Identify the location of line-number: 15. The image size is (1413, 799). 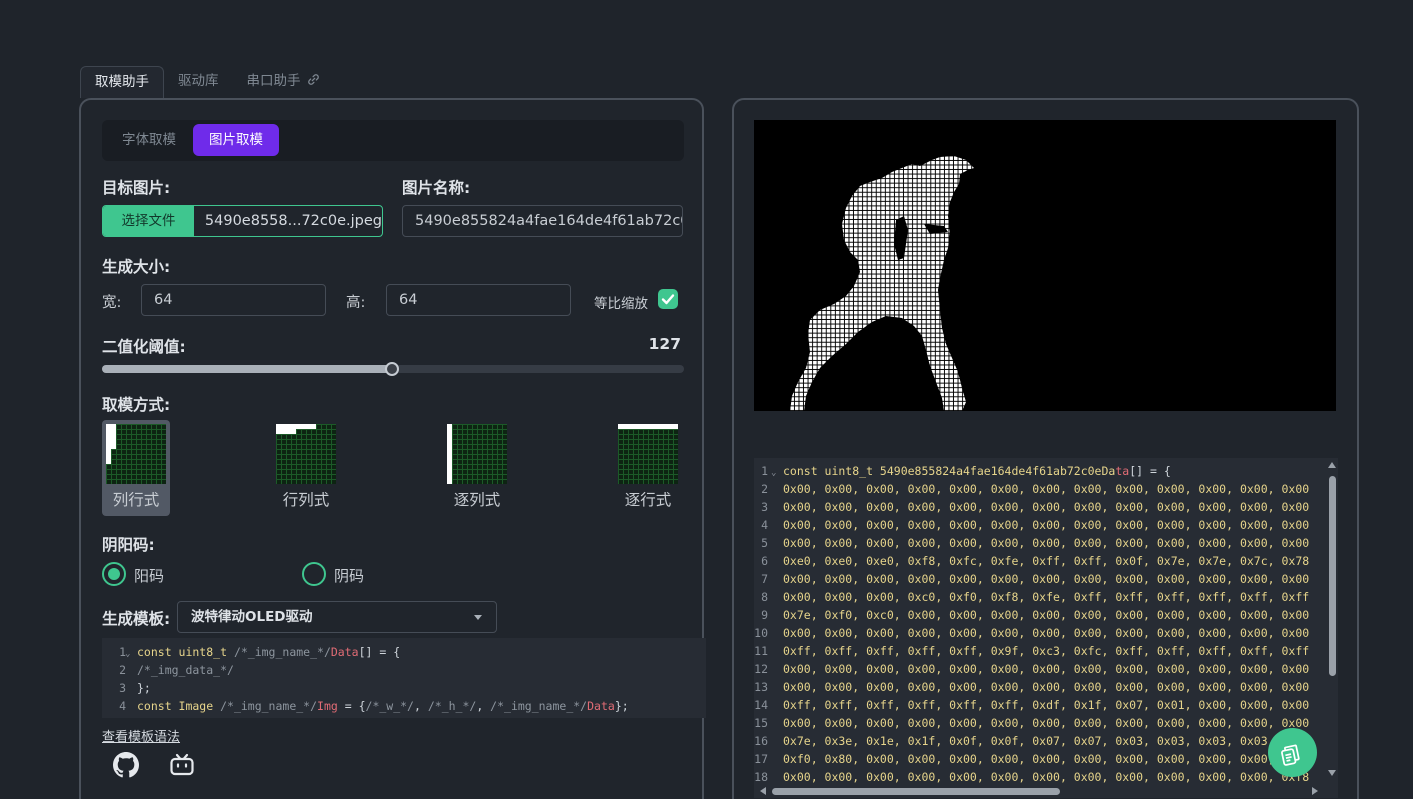
(761, 723).